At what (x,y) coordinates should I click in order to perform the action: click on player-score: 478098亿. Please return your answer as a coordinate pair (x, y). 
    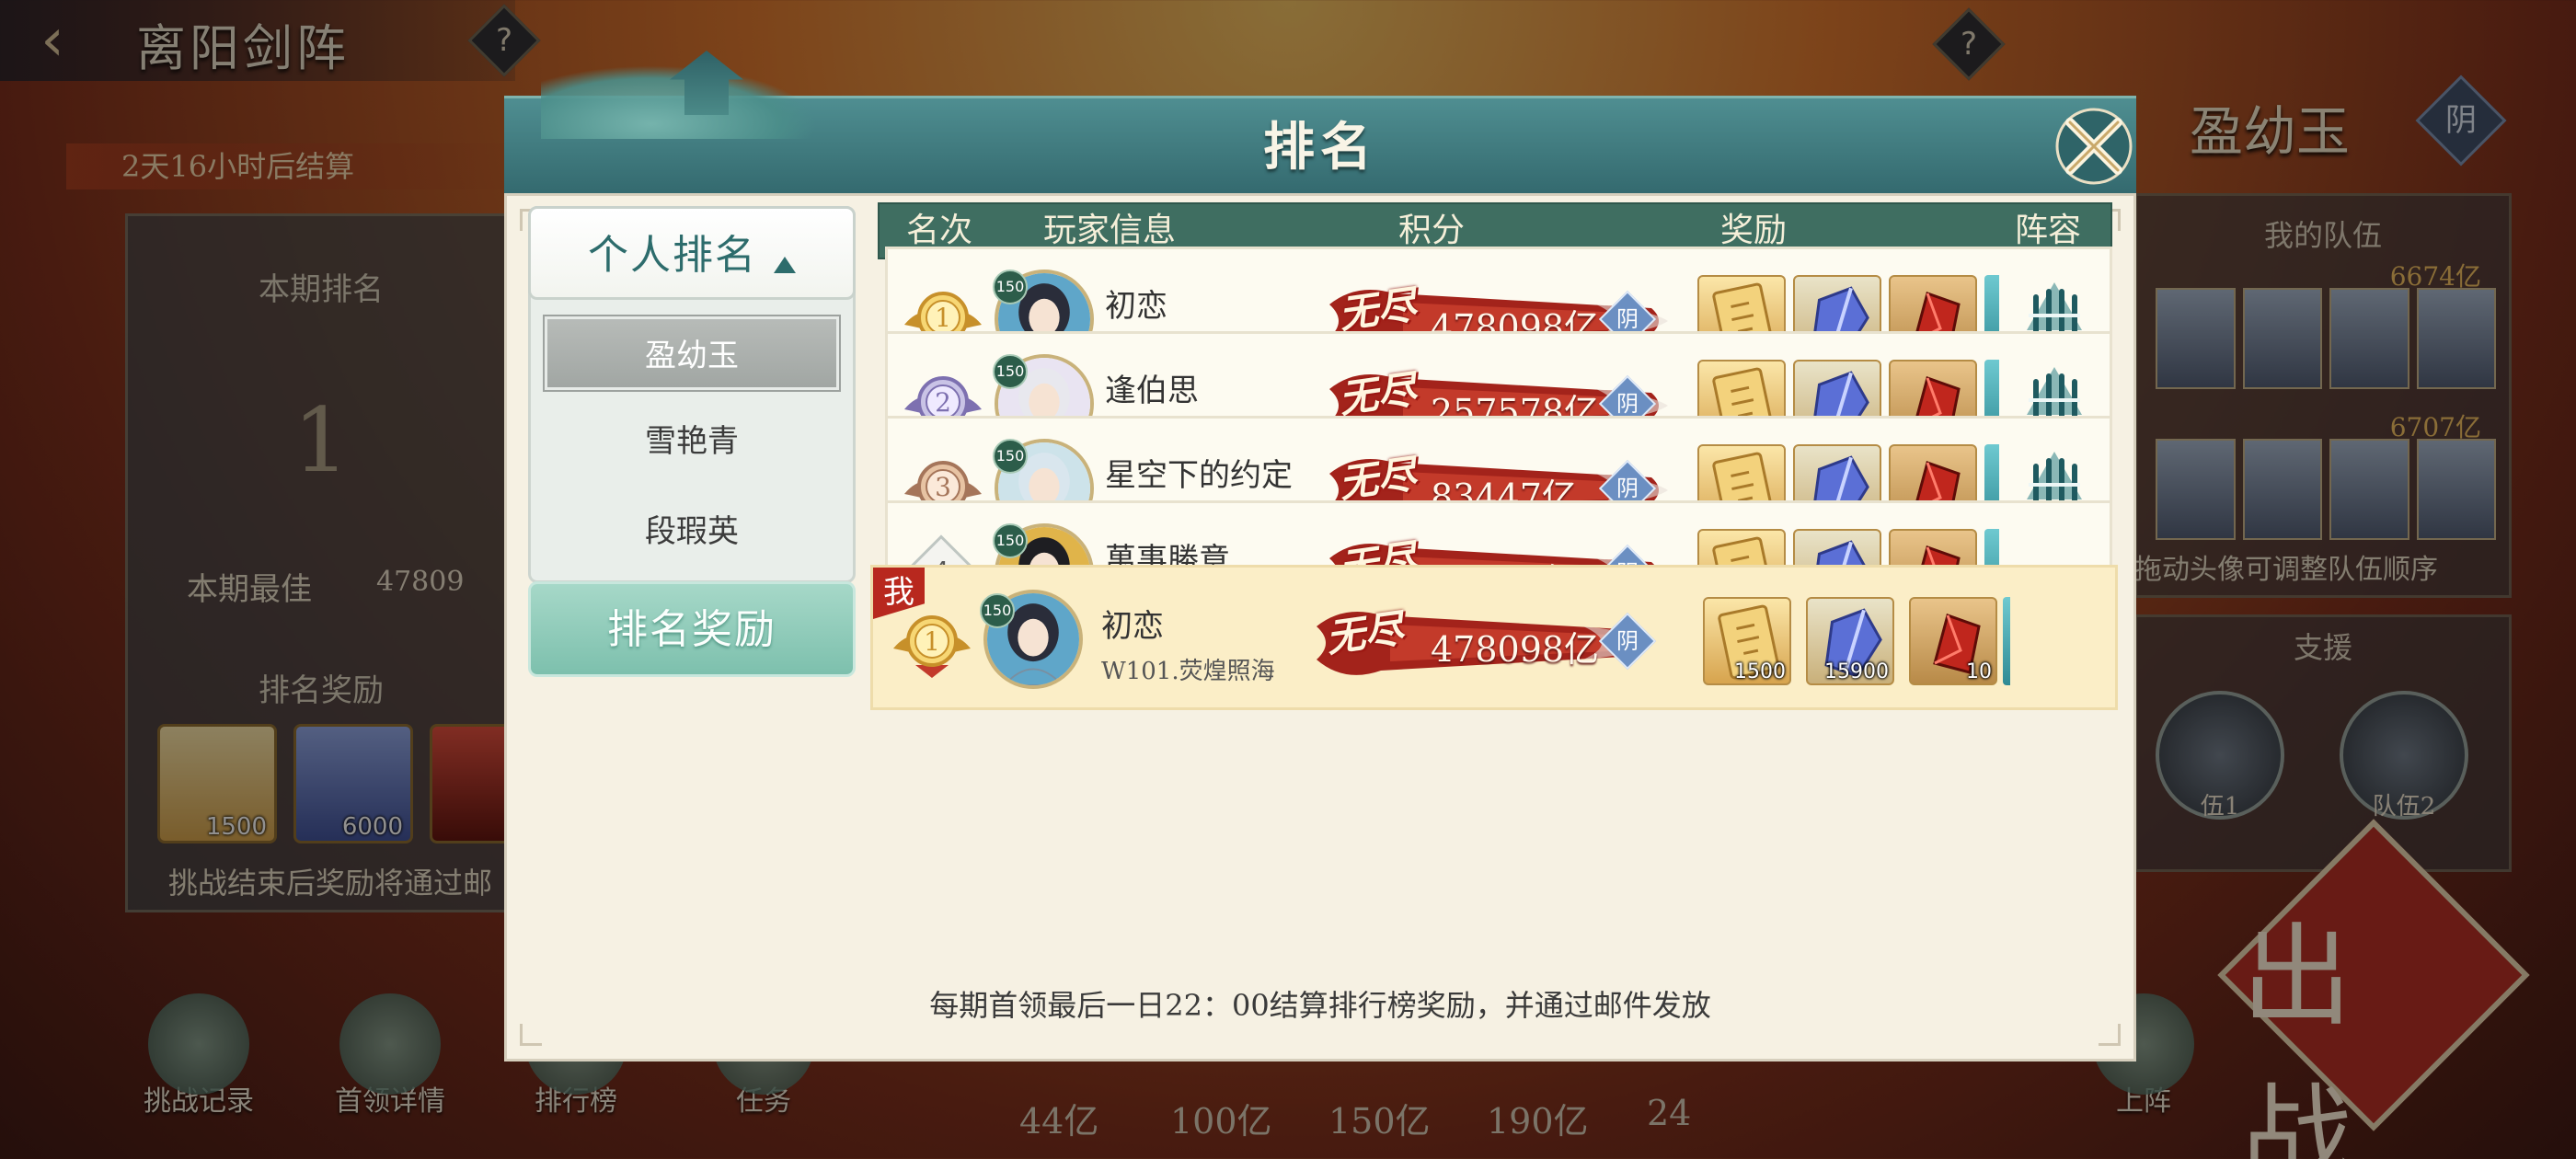
    Looking at the image, I should click on (1515, 649).